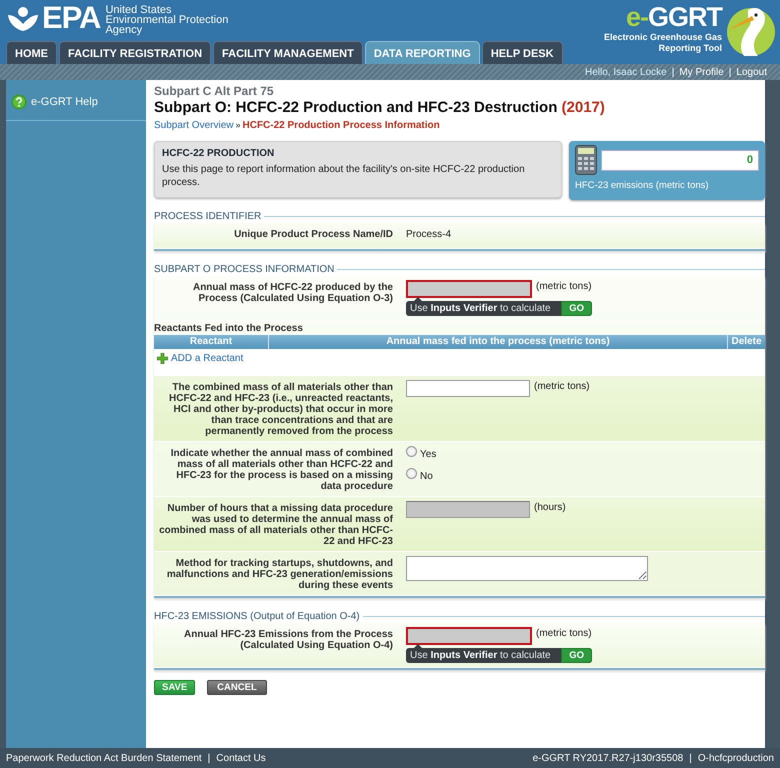 The height and width of the screenshot is (768, 780). Describe the element at coordinates (257, 616) in the screenshot. I see `section-heading: HFC-23 EMISSIONS (Output of Equation O-4)` at that location.